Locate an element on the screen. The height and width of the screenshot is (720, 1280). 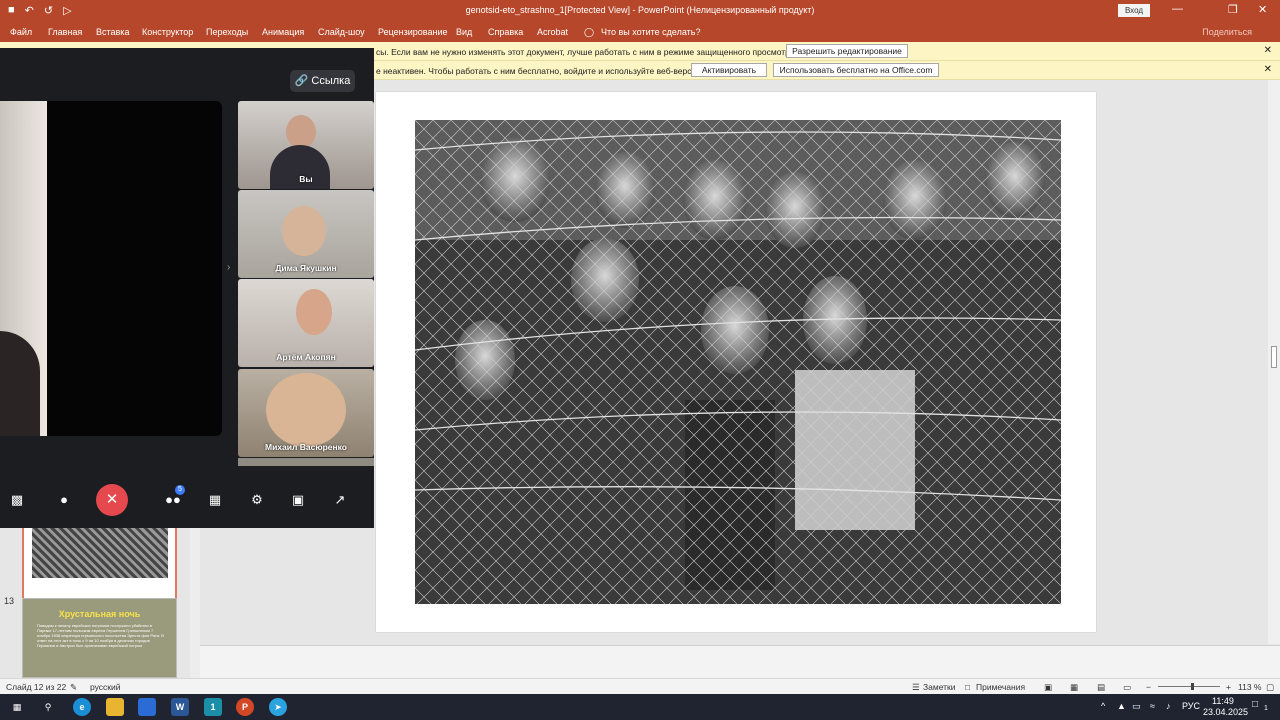
tab-help: Справка is located at coordinates (505, 32).